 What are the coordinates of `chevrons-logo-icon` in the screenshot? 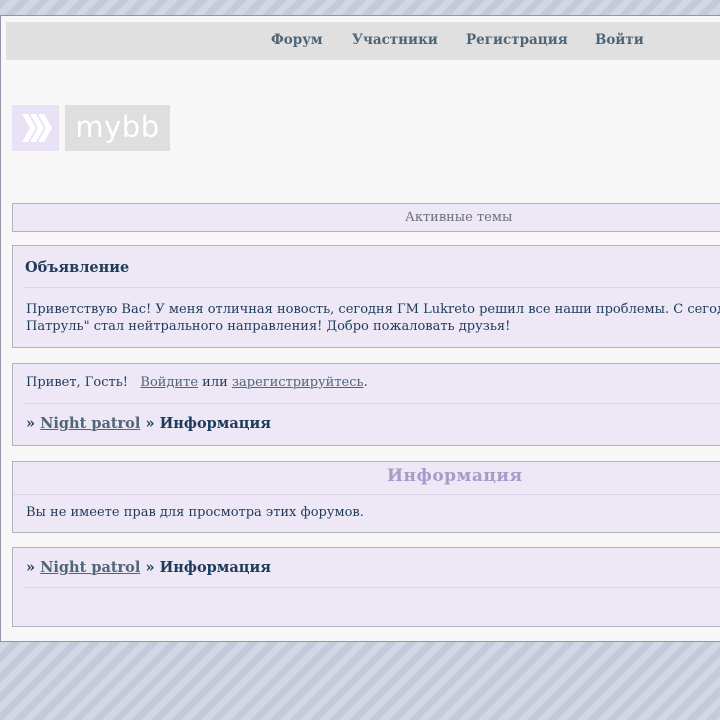 It's located at (35, 128).